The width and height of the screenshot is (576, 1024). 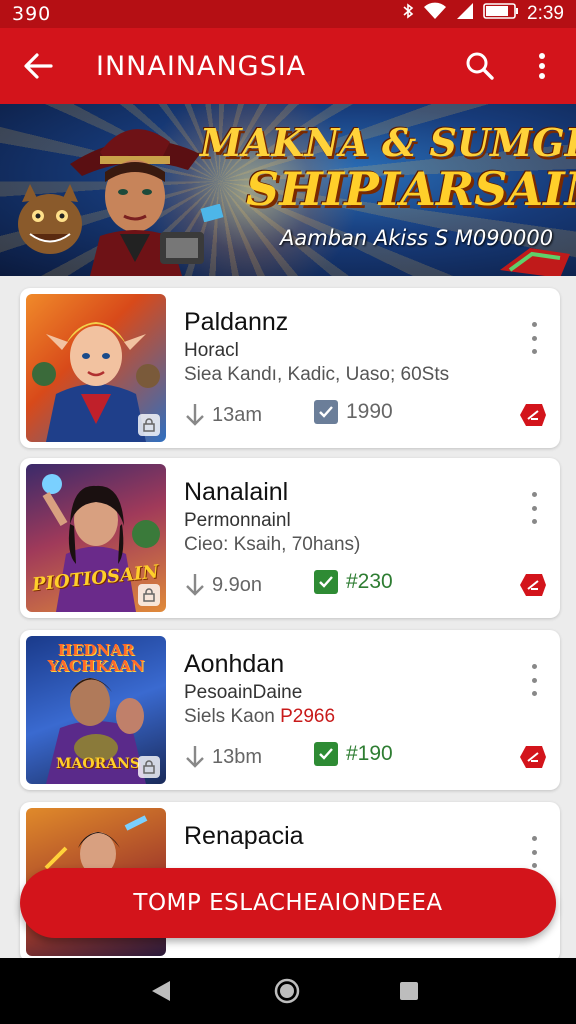 I want to click on bluetooth-icon, so click(x=408, y=14).